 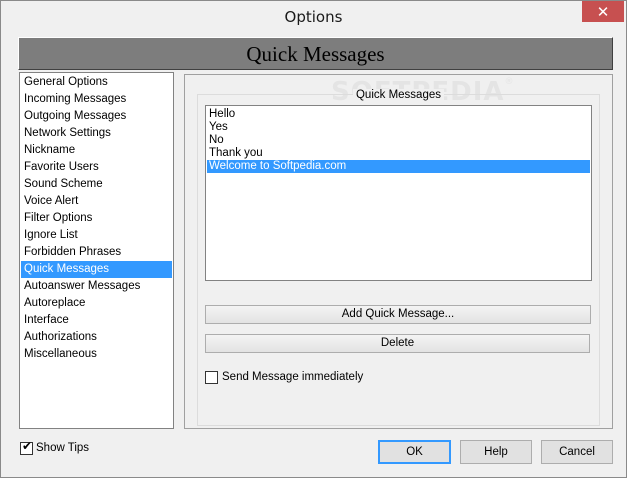 I want to click on nav-item-autoanswer-messages: Autoanswer Messages, so click(x=96, y=286).